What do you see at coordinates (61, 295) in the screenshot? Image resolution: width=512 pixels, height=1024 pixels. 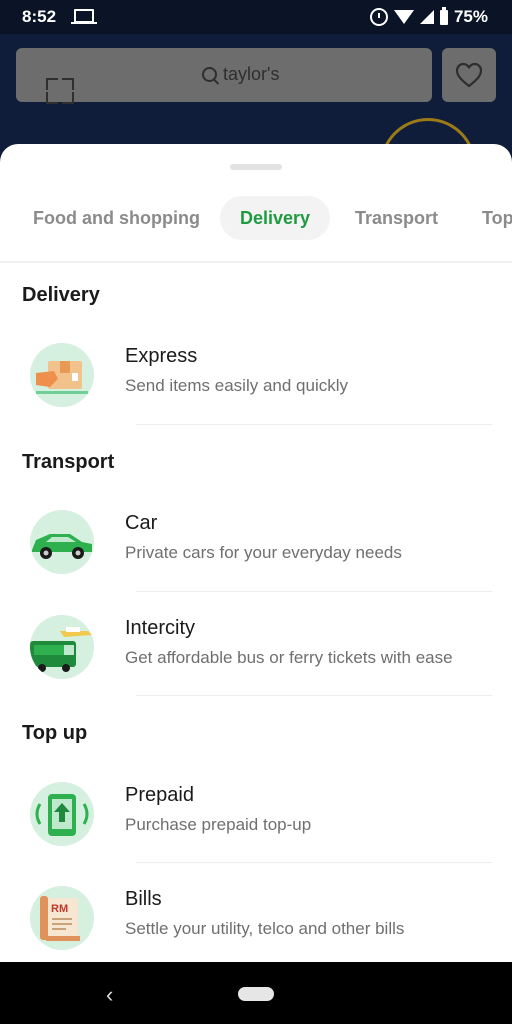 I see `section-title-delivery: Delivery` at bounding box center [61, 295].